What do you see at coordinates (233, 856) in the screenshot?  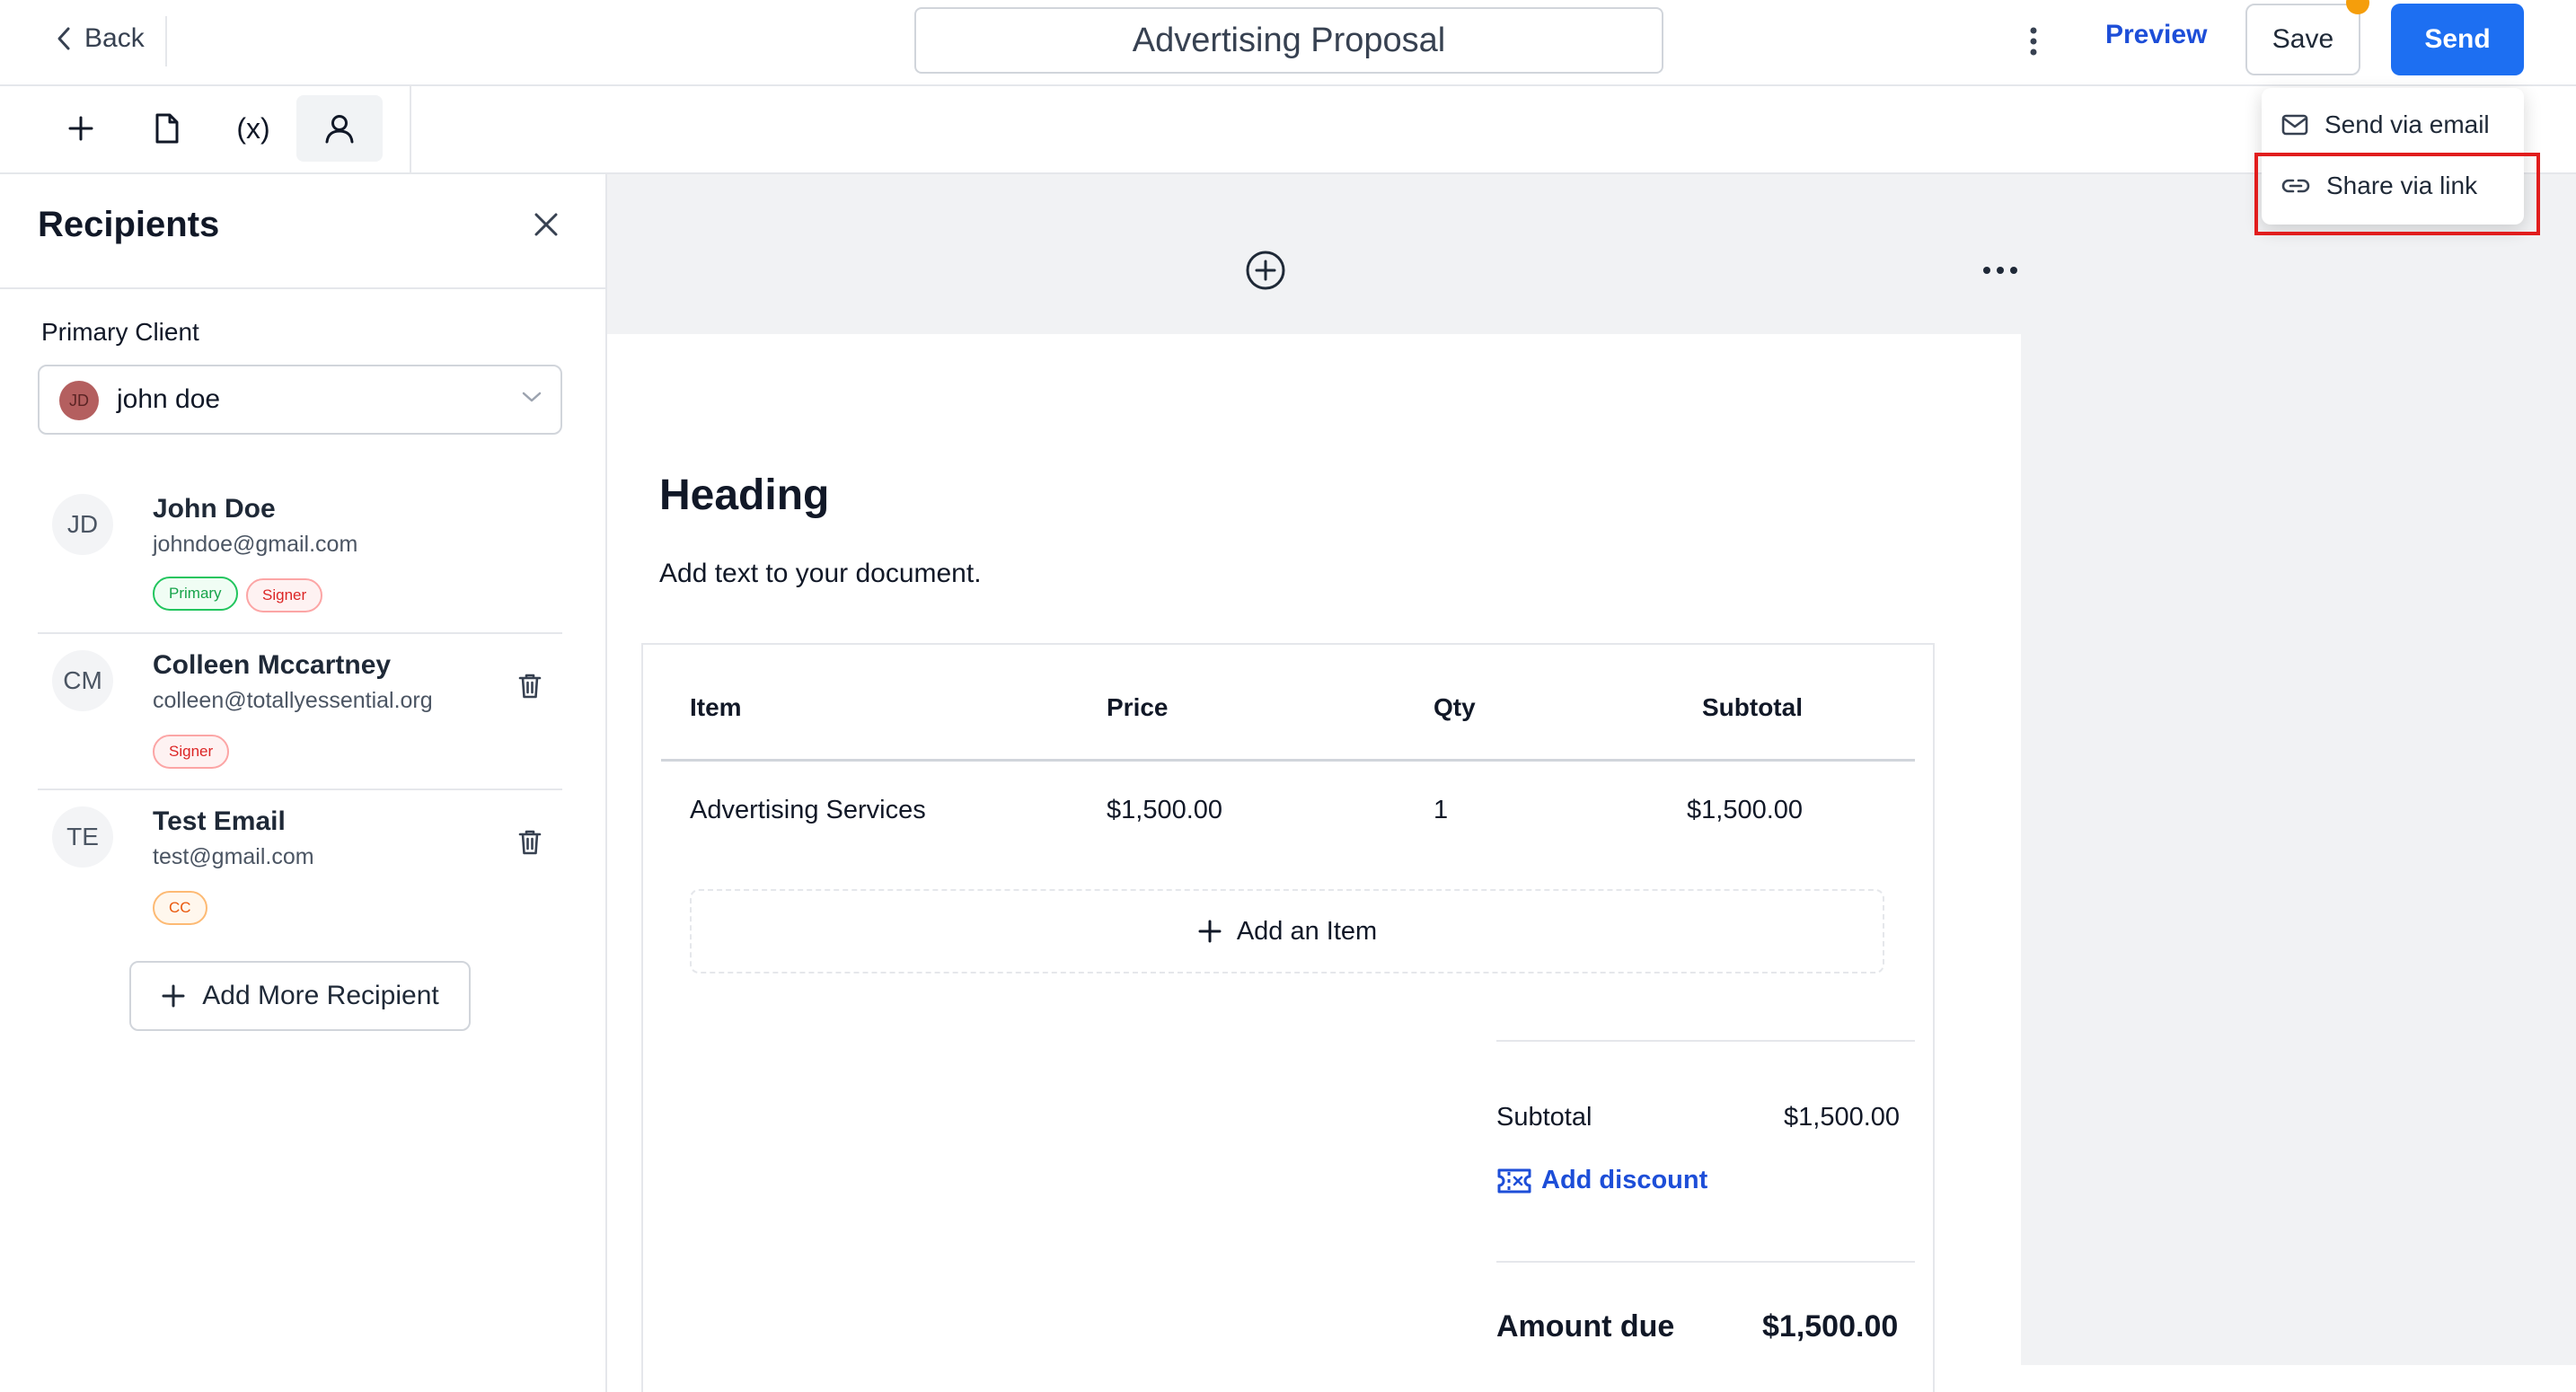 I see `recipient-email: test@gmail.com` at bounding box center [233, 856].